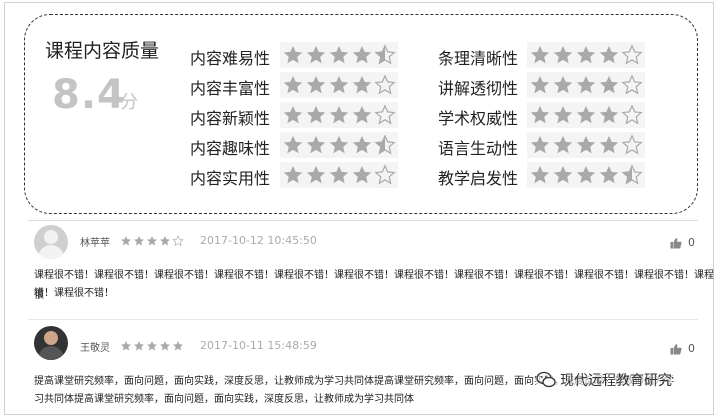 The image size is (718, 419). What do you see at coordinates (616, 381) in the screenshot?
I see `watermark-text: 现代远程教育研究` at bounding box center [616, 381].